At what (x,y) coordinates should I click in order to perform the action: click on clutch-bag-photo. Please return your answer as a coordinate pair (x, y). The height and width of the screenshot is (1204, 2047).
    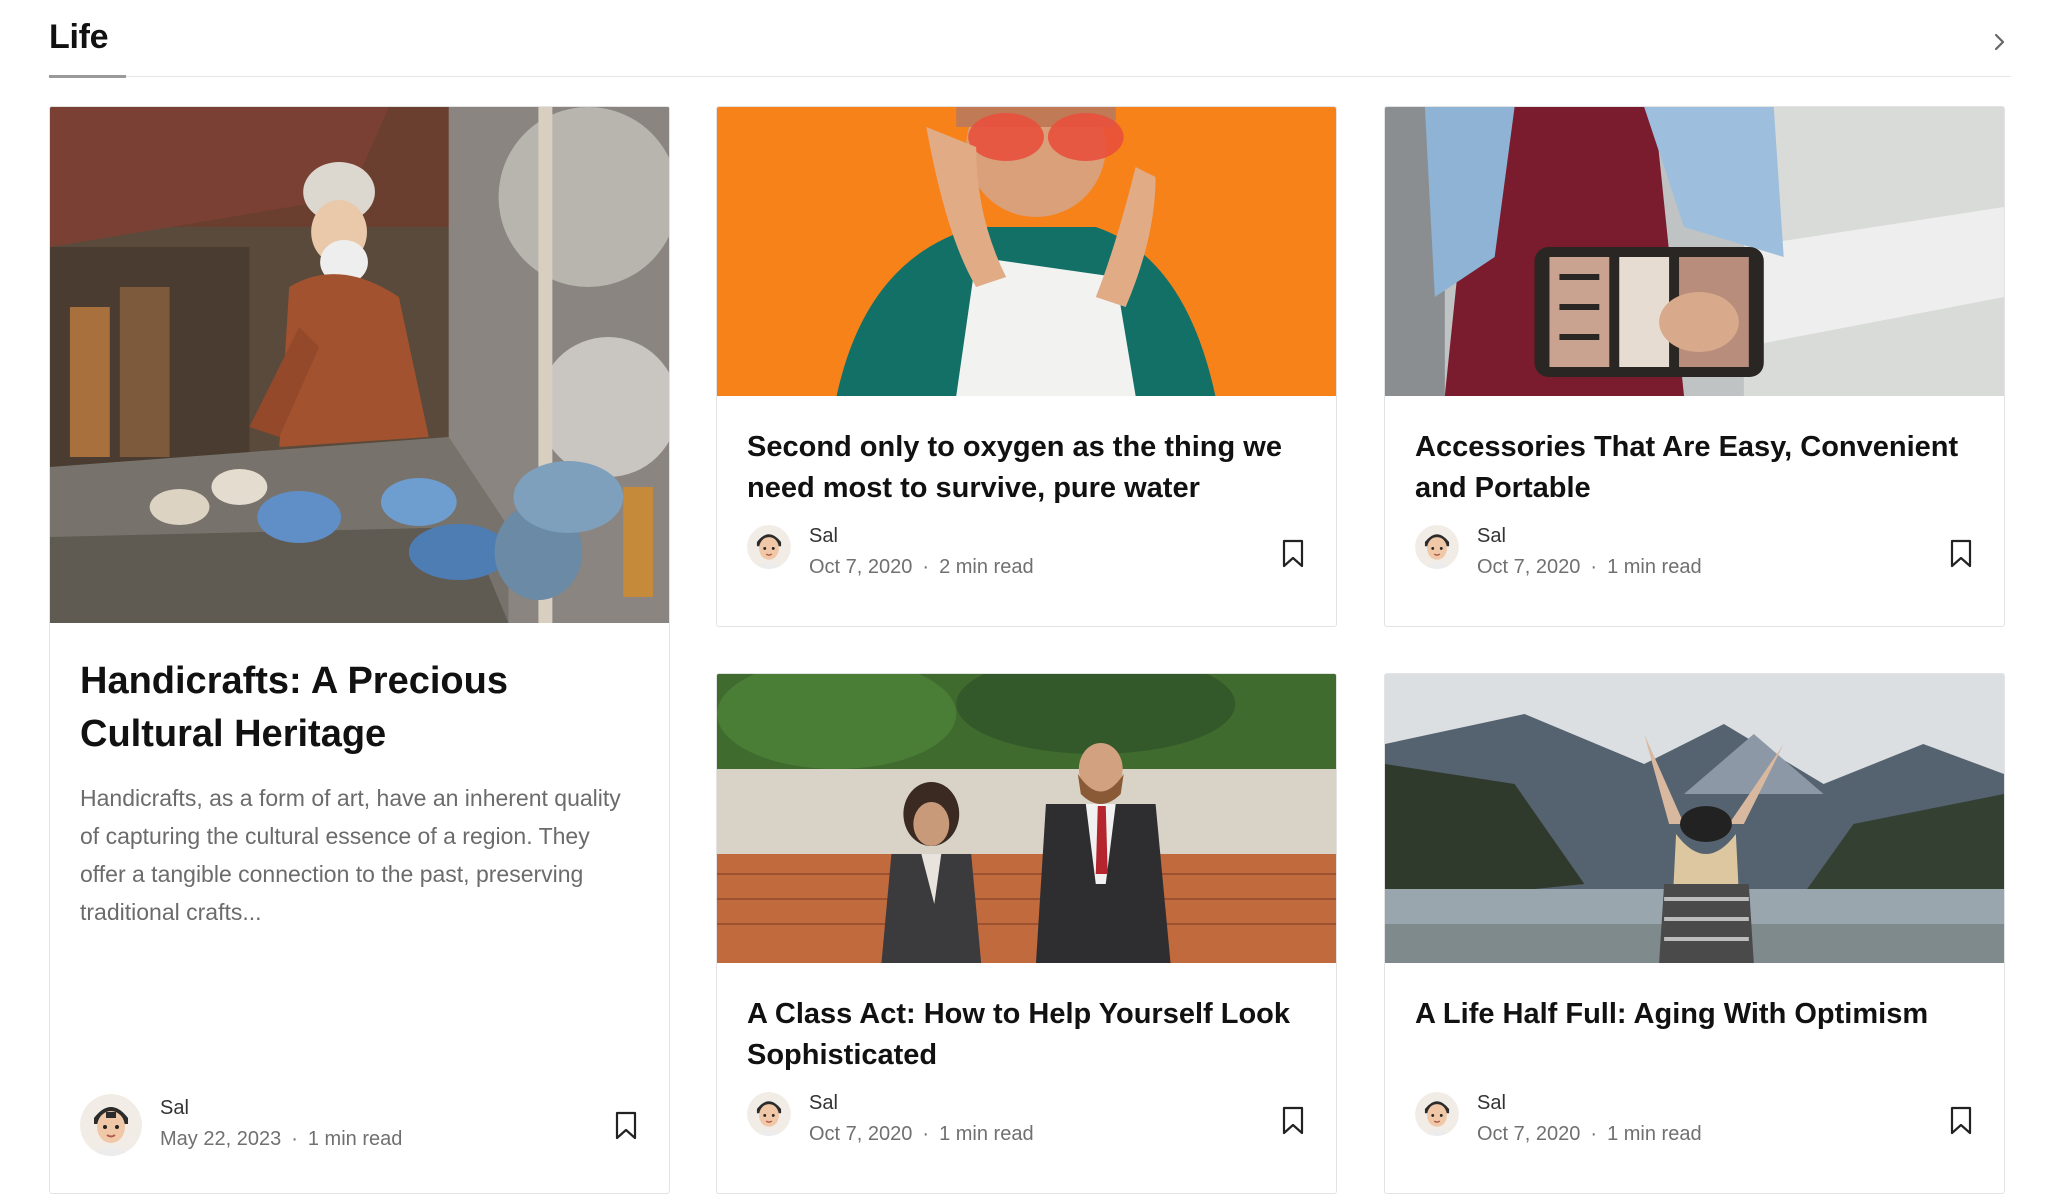
    Looking at the image, I should click on (1694, 251).